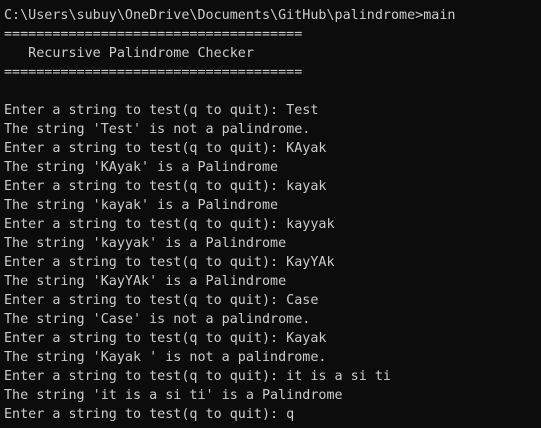 This screenshot has height=428, width=541. I want to click on result-line: The string 'Kayak ' is not a palindrome., so click(165, 357).